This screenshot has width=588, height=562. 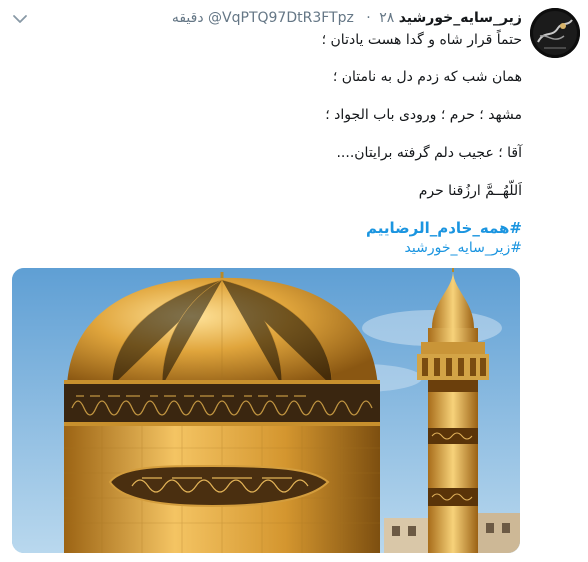 What do you see at coordinates (460, 18) in the screenshot?
I see `display-name: زیر_سایه_خورشید` at bounding box center [460, 18].